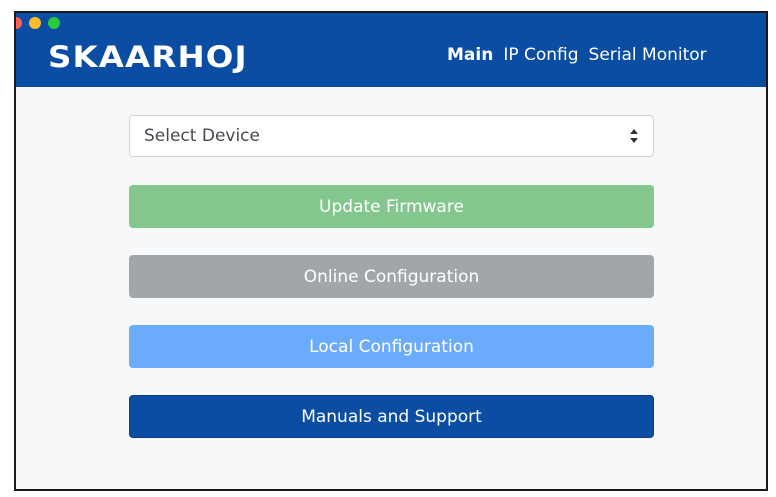  What do you see at coordinates (648, 55) in the screenshot?
I see `nav-serial-monitor: Serial Monitor` at bounding box center [648, 55].